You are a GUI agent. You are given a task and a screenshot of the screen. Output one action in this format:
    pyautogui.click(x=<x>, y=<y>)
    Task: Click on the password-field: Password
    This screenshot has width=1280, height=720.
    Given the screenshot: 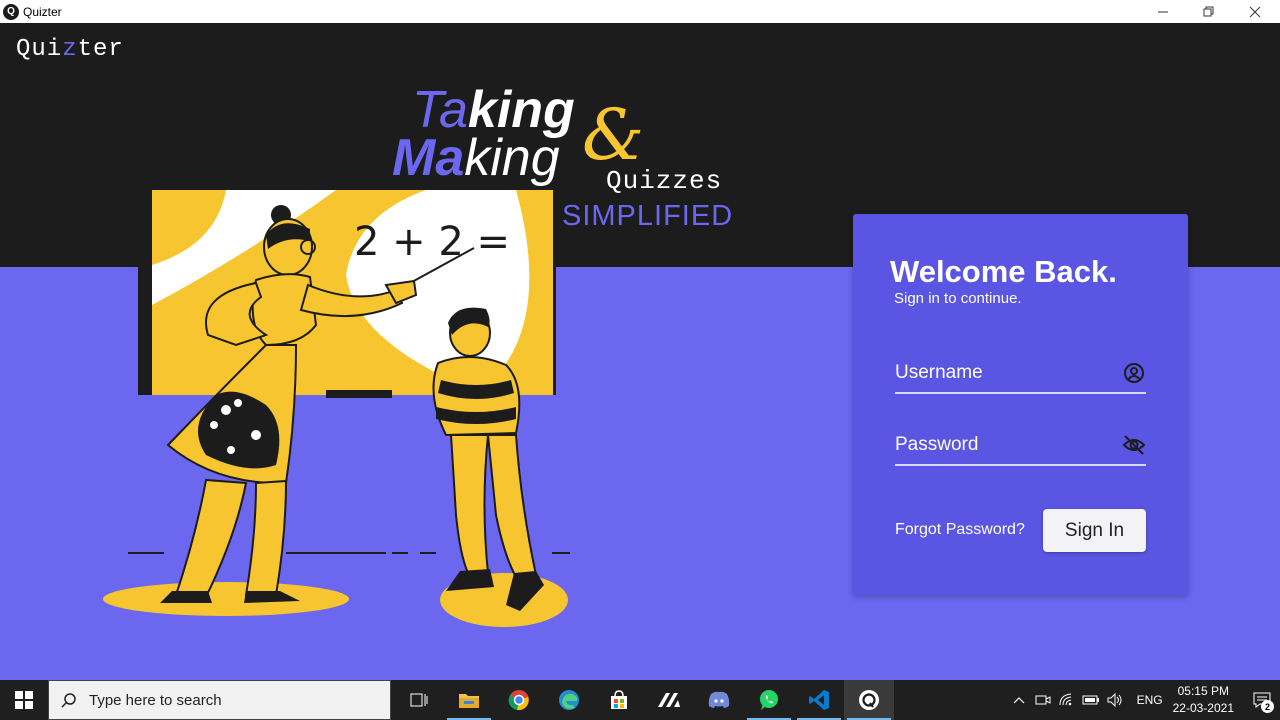 What is the action you would take?
    pyautogui.click(x=1020, y=446)
    